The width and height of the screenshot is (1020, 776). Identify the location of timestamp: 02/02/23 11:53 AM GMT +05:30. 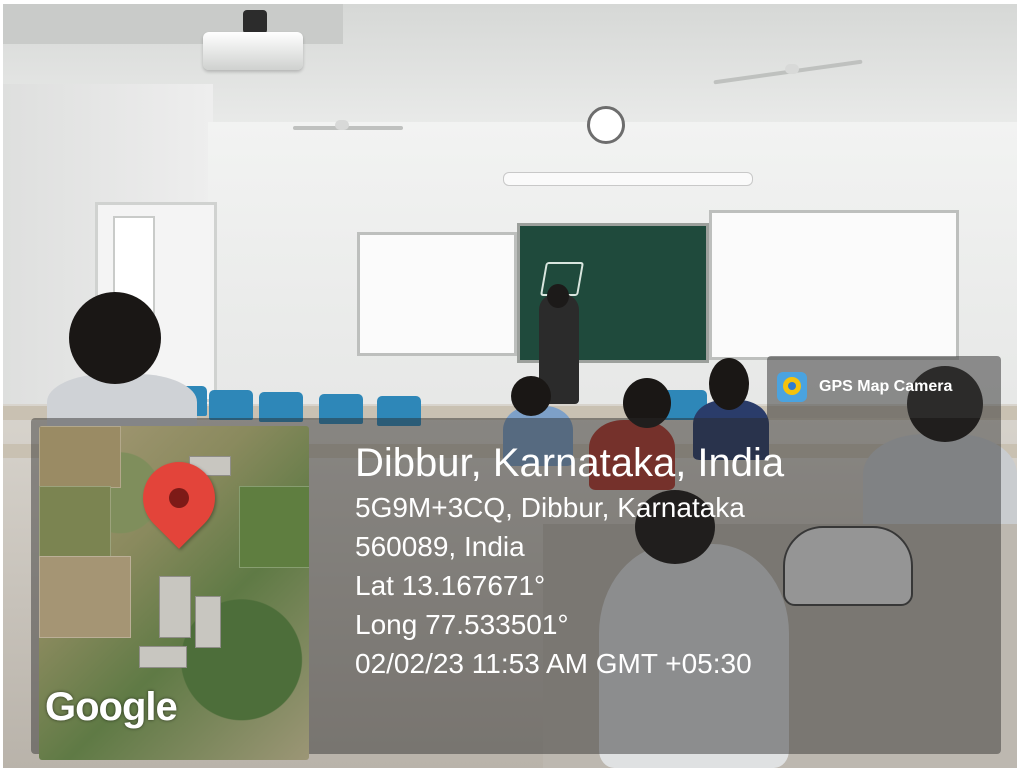
(553, 663).